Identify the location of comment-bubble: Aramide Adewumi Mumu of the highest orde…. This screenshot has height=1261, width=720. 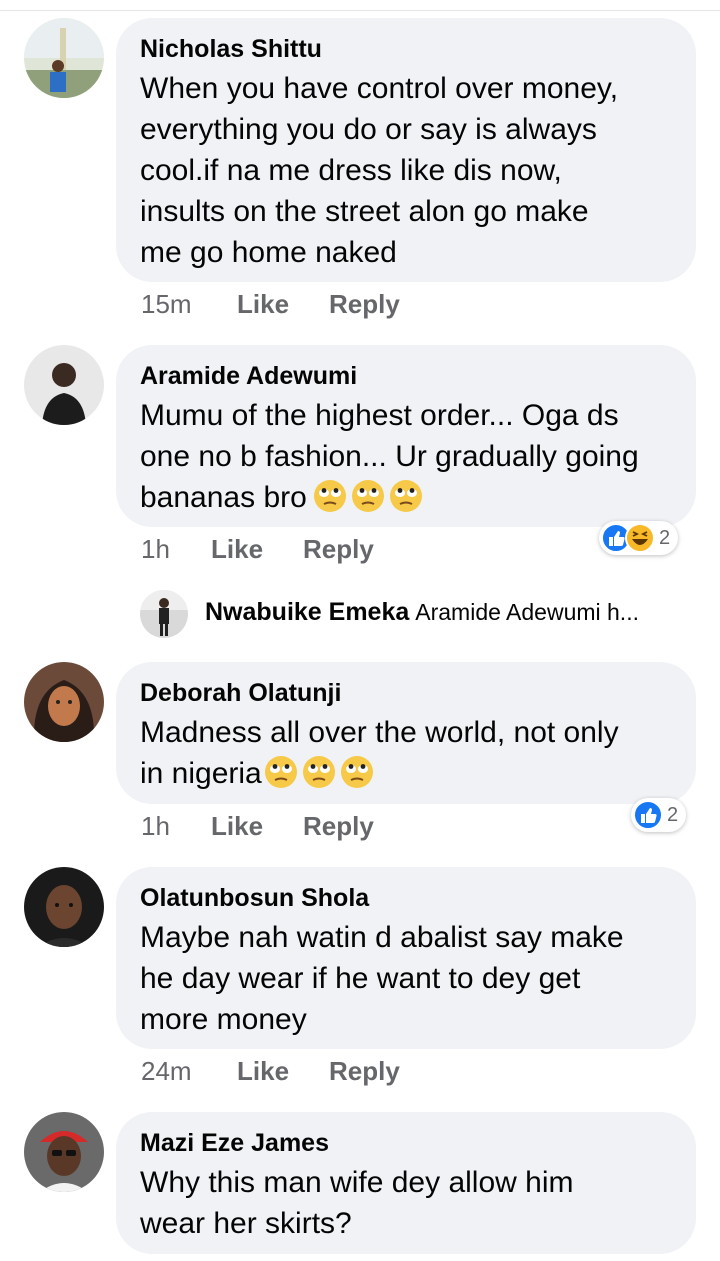
(406, 436).